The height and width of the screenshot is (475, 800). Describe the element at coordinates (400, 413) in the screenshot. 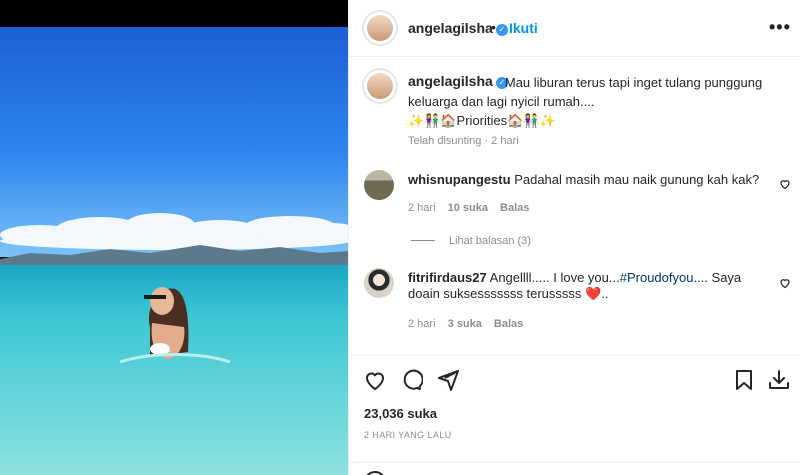

I see `like-count: 23,036 suka` at that location.